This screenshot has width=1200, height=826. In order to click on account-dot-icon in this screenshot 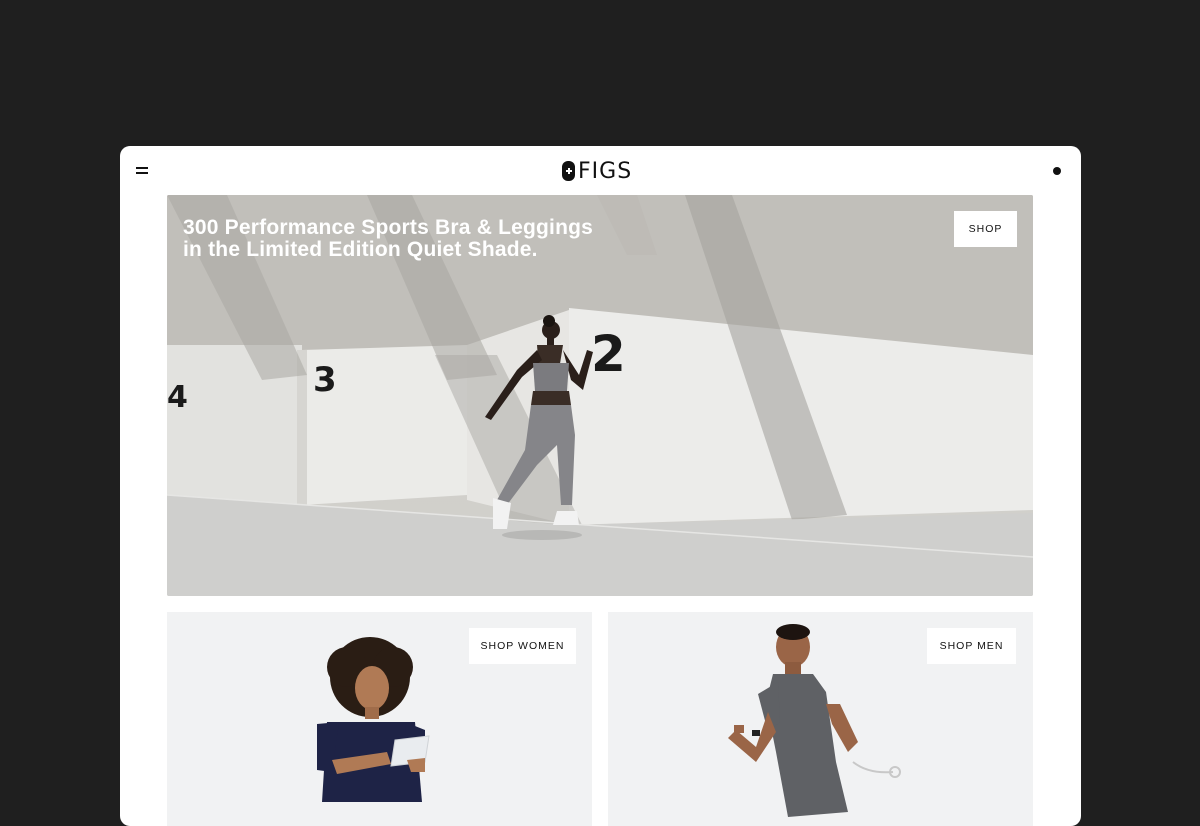, I will do `click(1057, 171)`.